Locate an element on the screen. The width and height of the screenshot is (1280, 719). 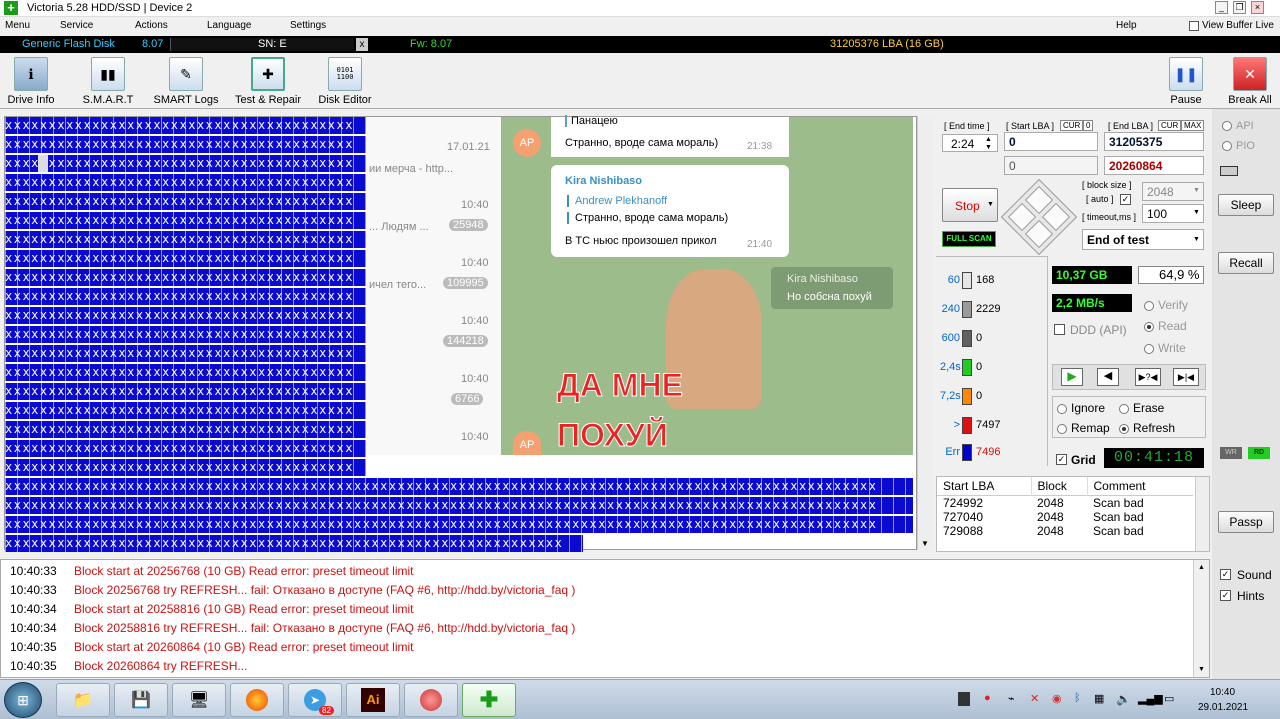
col-block: Block is located at coordinates (1059, 486).